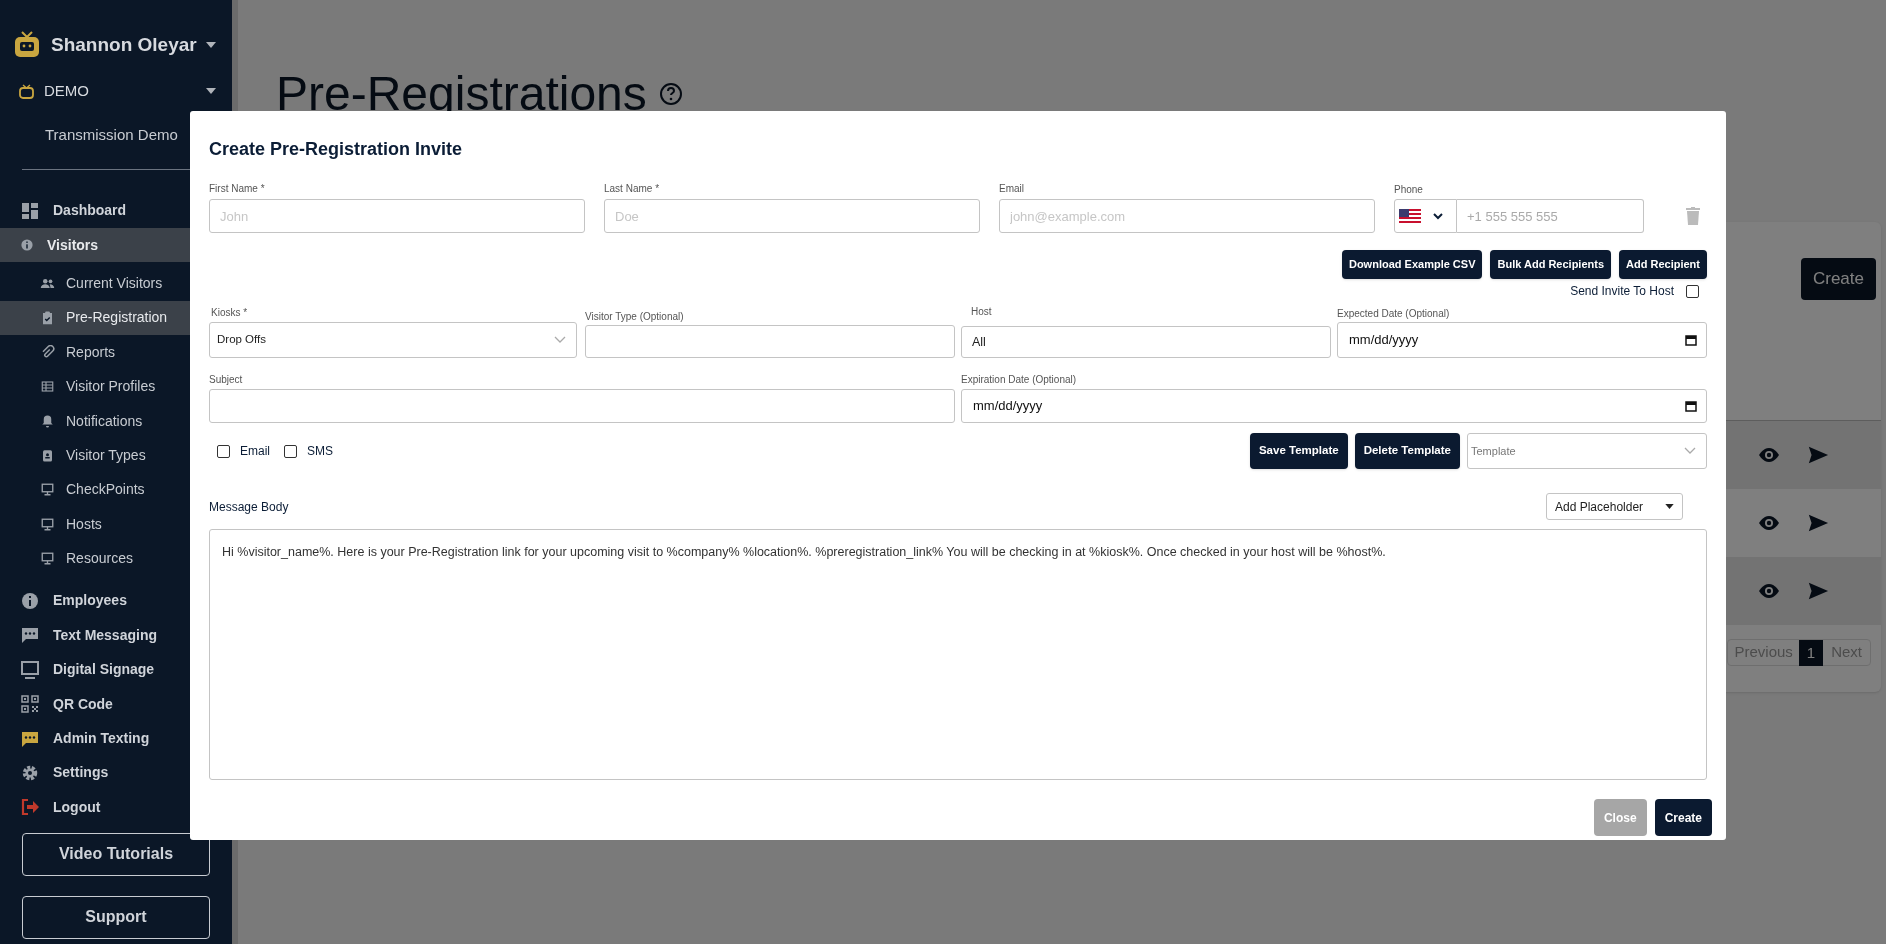 This screenshot has width=1886, height=944. What do you see at coordinates (461, 94) in the screenshot?
I see `page-title: Pre-Registrations` at bounding box center [461, 94].